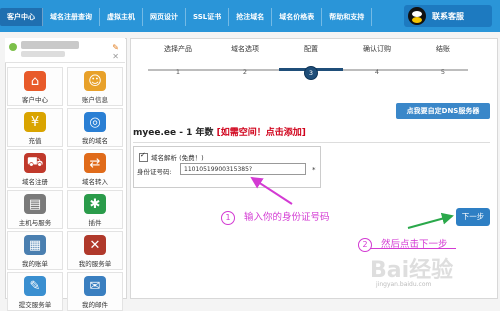 This screenshot has height=311, width=500. What do you see at coordinates (430, 220) in the screenshot?
I see `arrow-to-next-button` at bounding box center [430, 220].